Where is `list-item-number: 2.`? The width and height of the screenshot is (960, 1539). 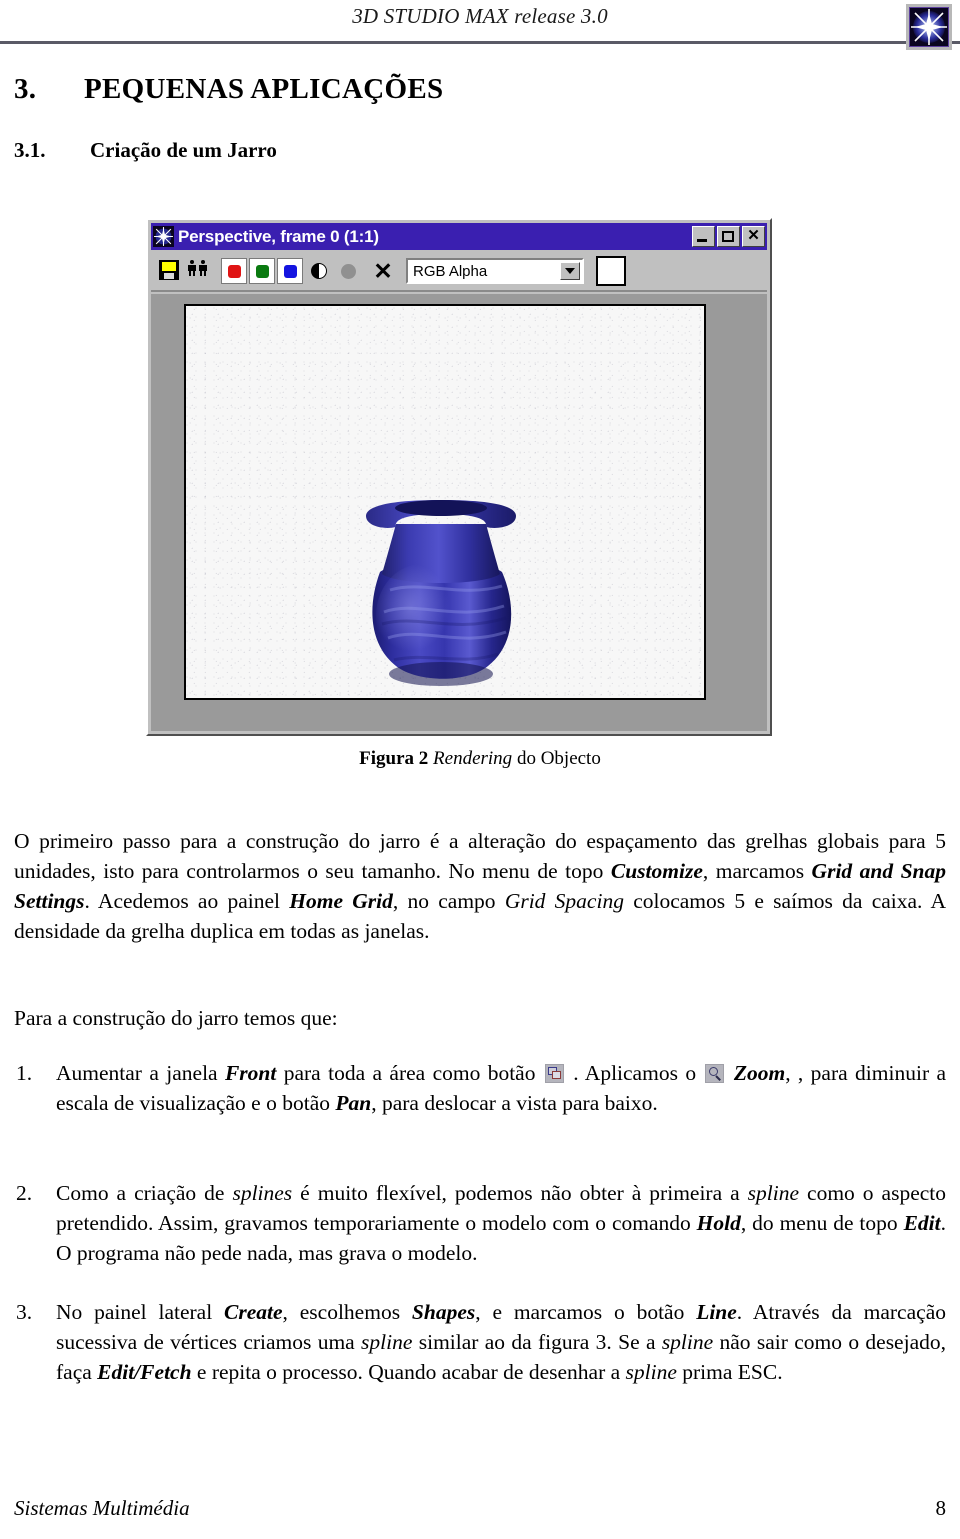 list-item-number: 2. is located at coordinates (24, 1193).